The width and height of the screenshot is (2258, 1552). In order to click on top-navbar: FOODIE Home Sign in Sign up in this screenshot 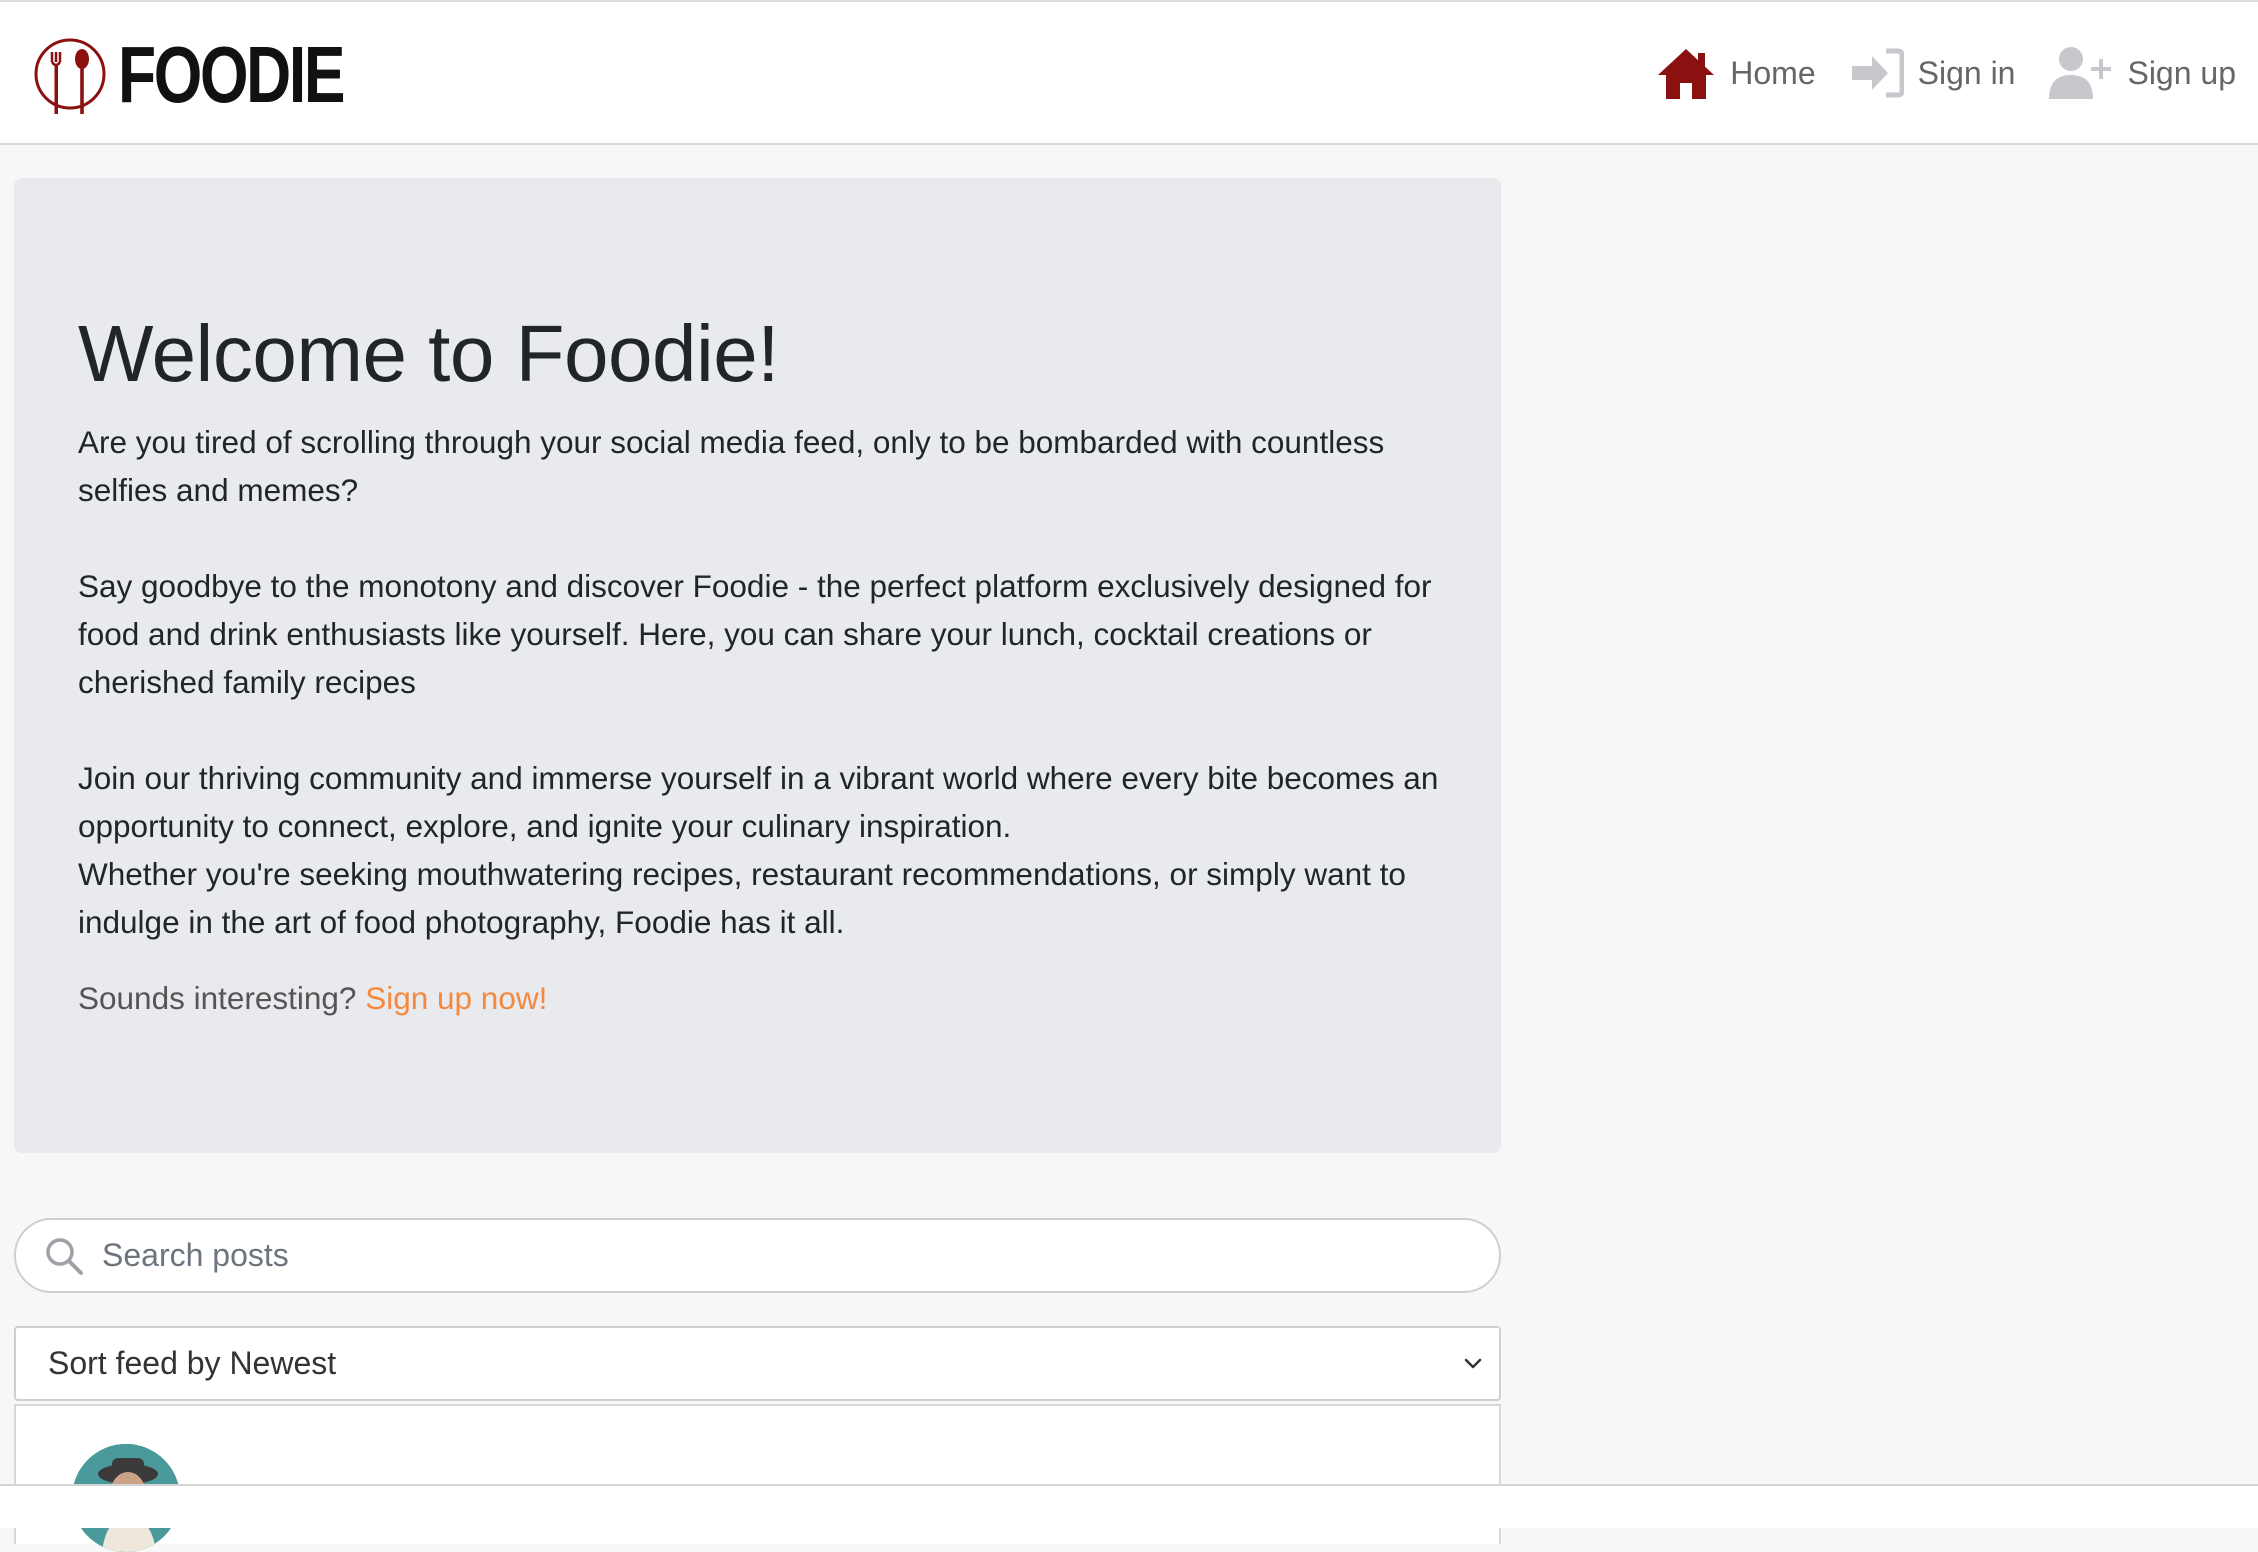, I will do `click(1129, 72)`.